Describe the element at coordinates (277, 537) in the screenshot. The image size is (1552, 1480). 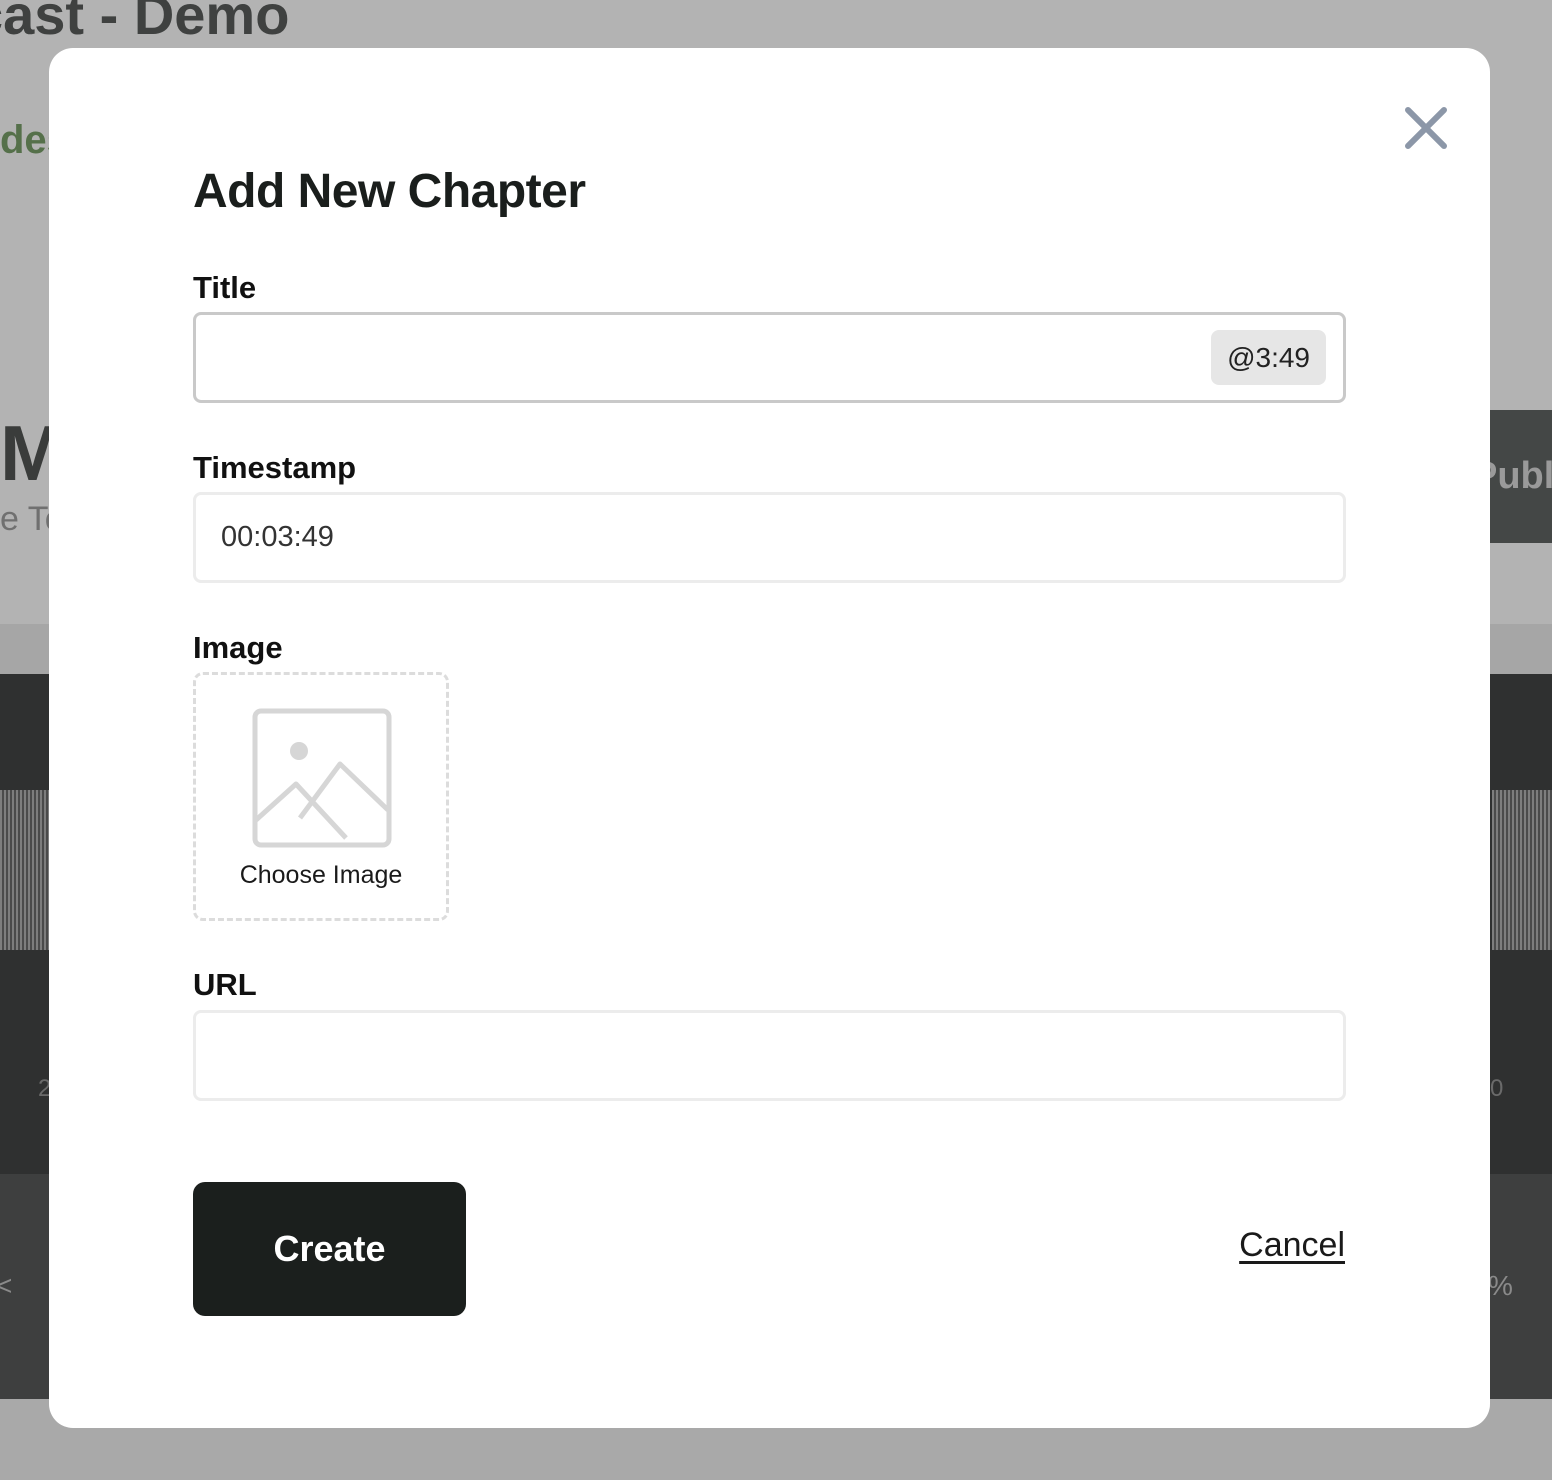
I see `timestamp-input-value: 00:03:49` at that location.